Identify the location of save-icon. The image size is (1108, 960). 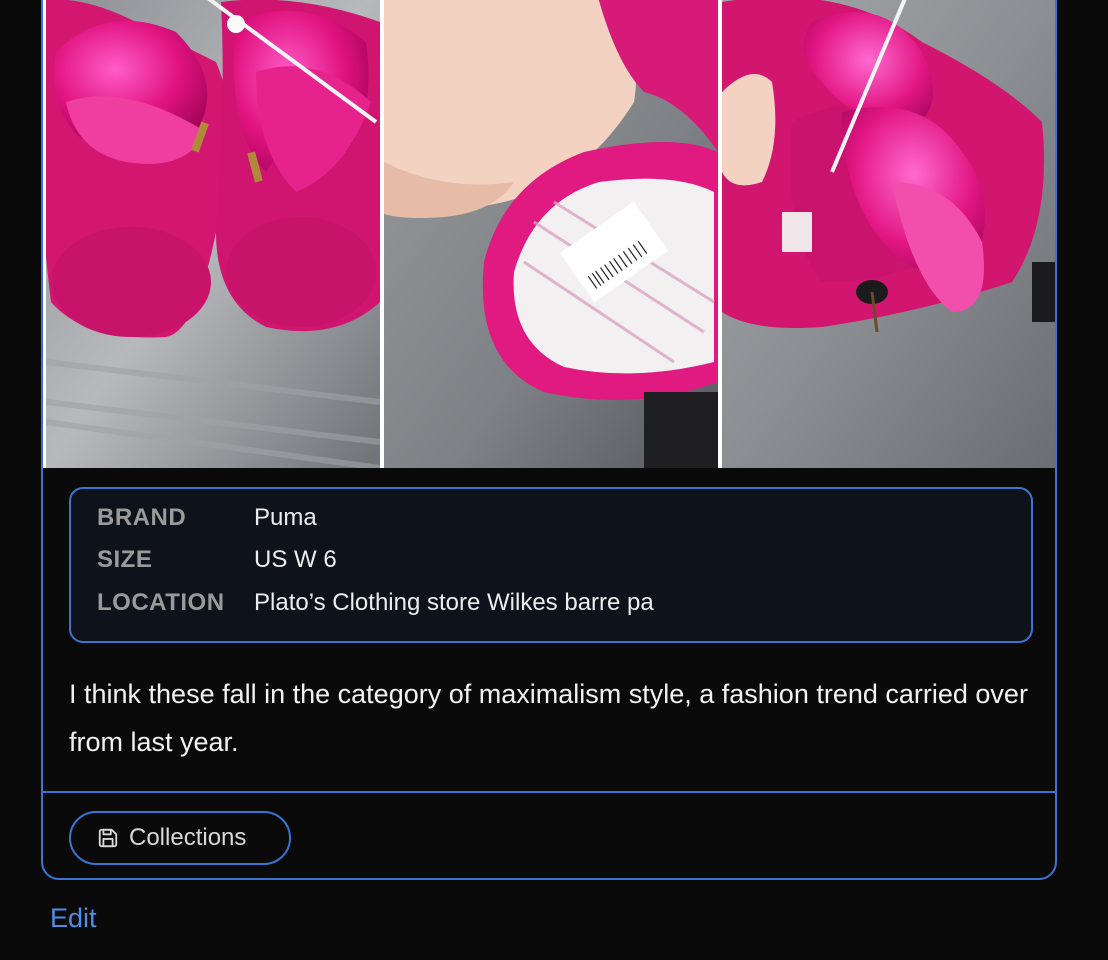
(108, 838).